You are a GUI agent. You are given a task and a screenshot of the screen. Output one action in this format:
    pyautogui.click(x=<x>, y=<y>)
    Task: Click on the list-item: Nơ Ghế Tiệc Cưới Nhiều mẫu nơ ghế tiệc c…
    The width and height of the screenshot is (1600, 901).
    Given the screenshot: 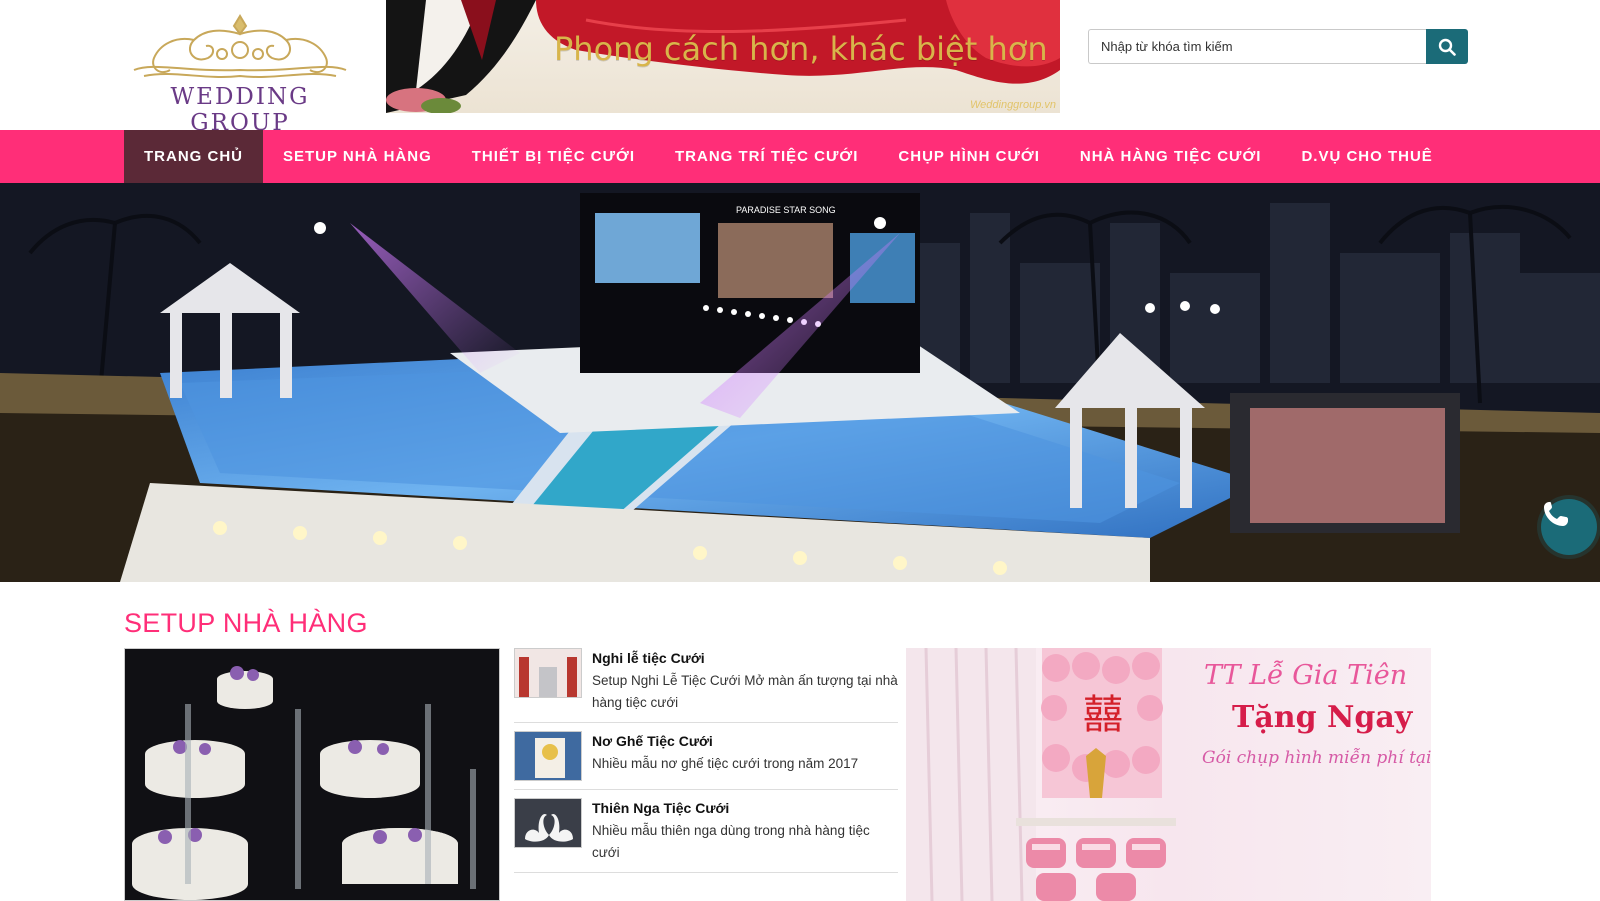 What is the action you would take?
    pyautogui.click(x=706, y=760)
    